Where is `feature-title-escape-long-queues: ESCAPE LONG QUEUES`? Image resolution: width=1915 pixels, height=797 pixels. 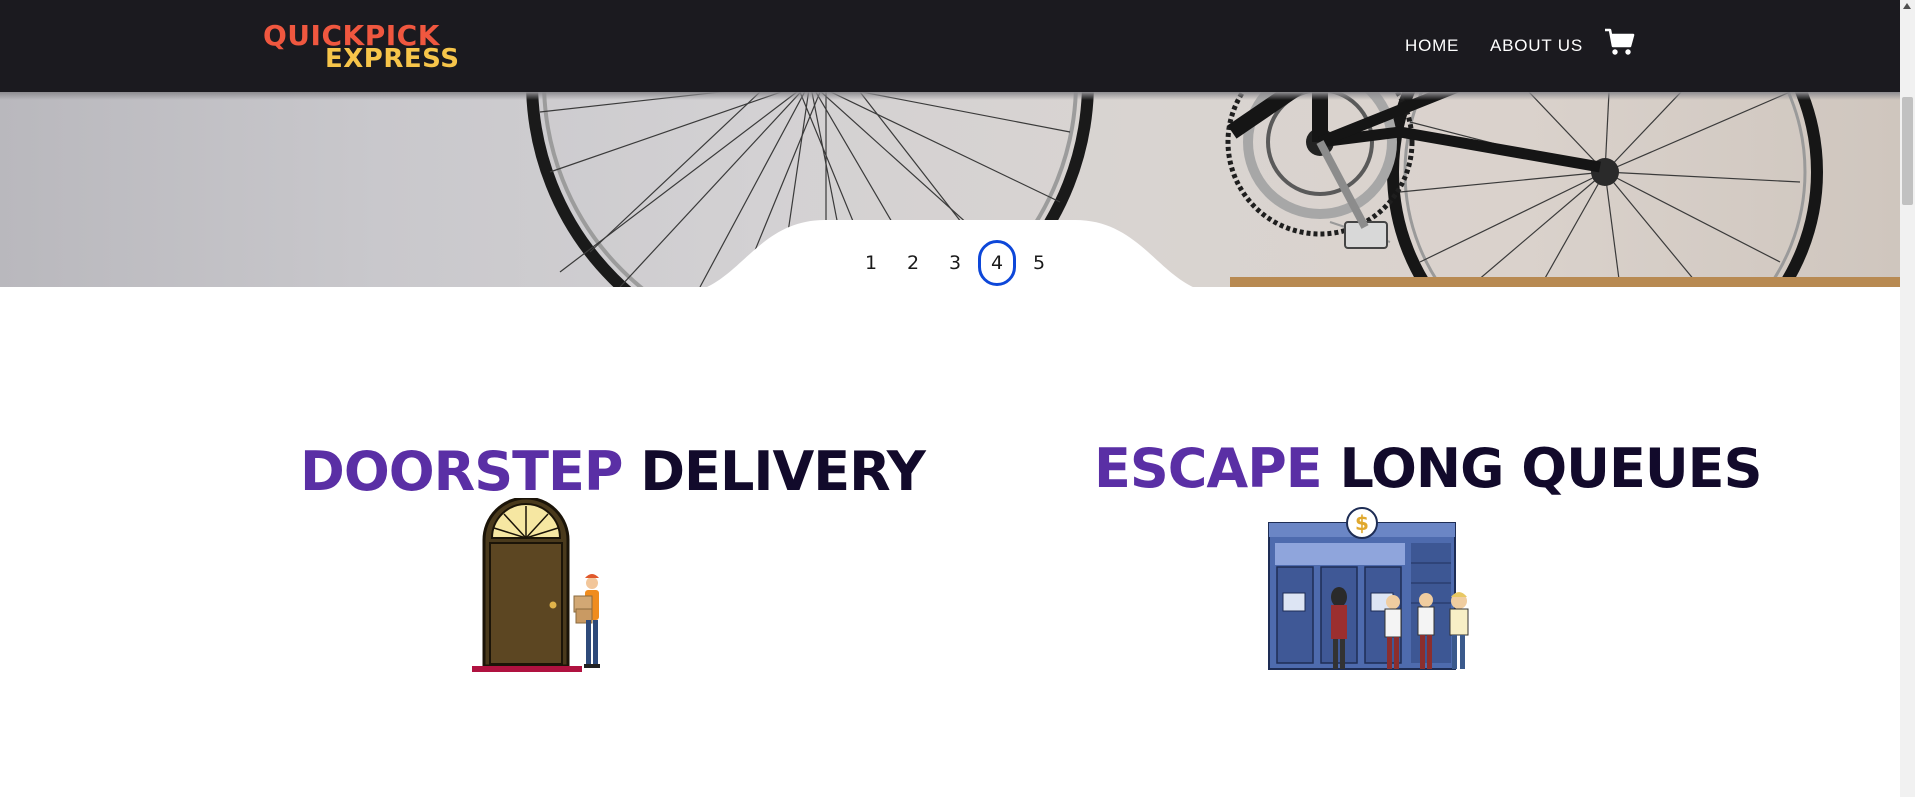
feature-title-escape-long-queues: ESCAPE LONG QUEUES is located at coordinates (1428, 468).